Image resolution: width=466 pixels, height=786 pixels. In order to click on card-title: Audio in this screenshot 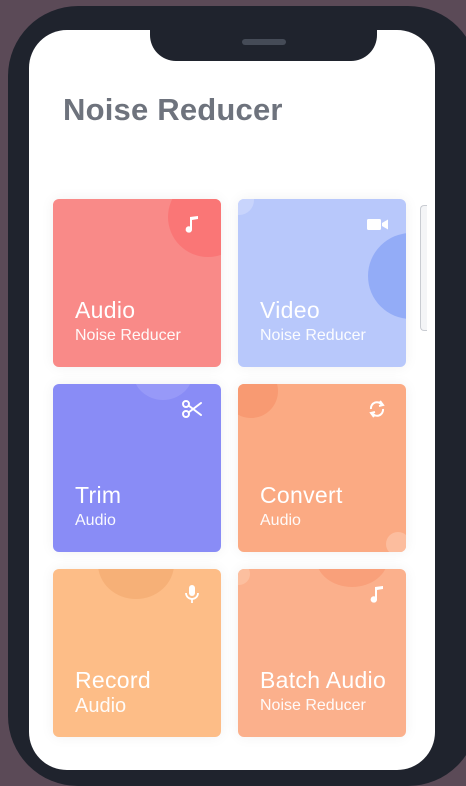, I will do `click(105, 310)`.